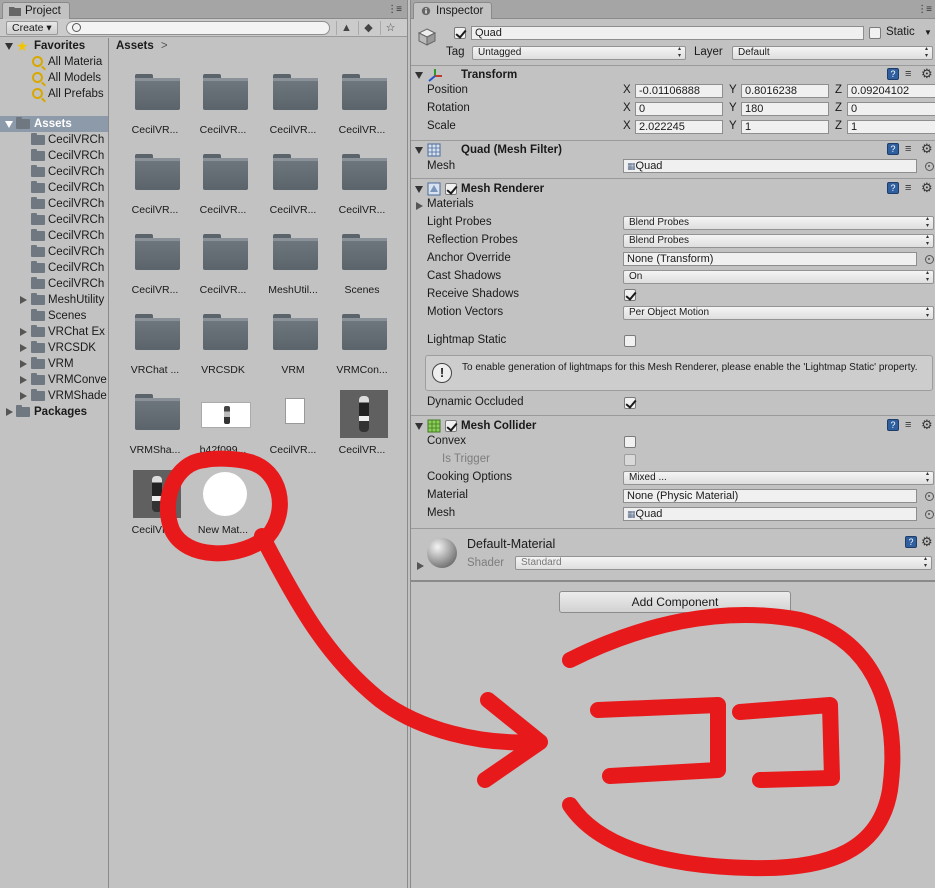 This screenshot has width=935, height=888. I want to click on position-field: 0.09204102, so click(891, 91).